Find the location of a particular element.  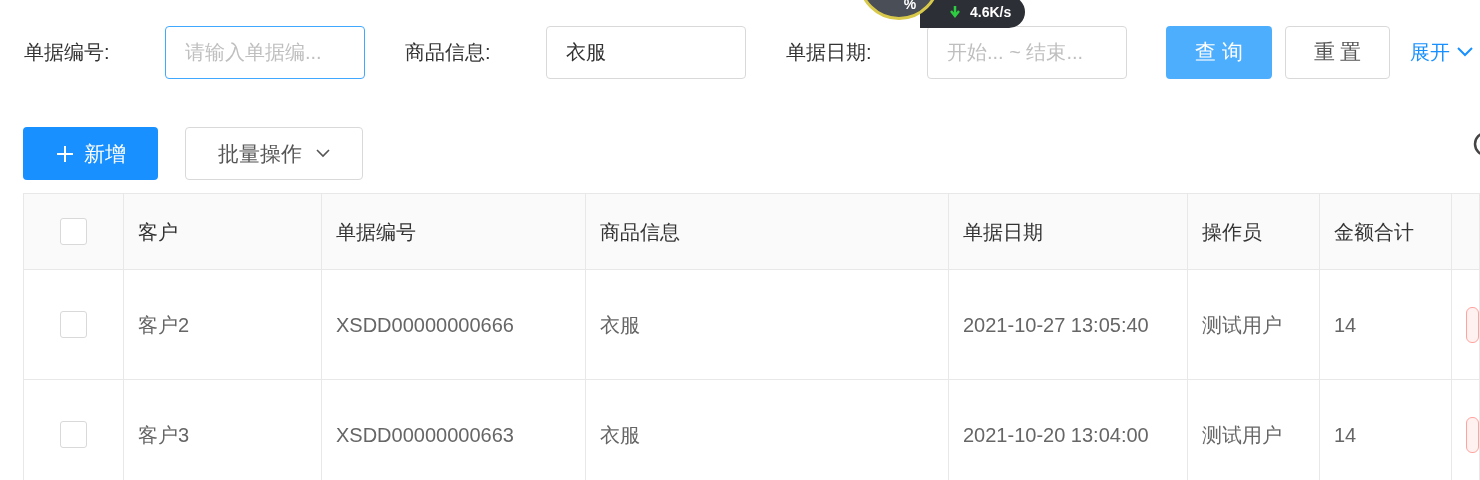

filter-label: 单据编号: is located at coordinates (67, 52).